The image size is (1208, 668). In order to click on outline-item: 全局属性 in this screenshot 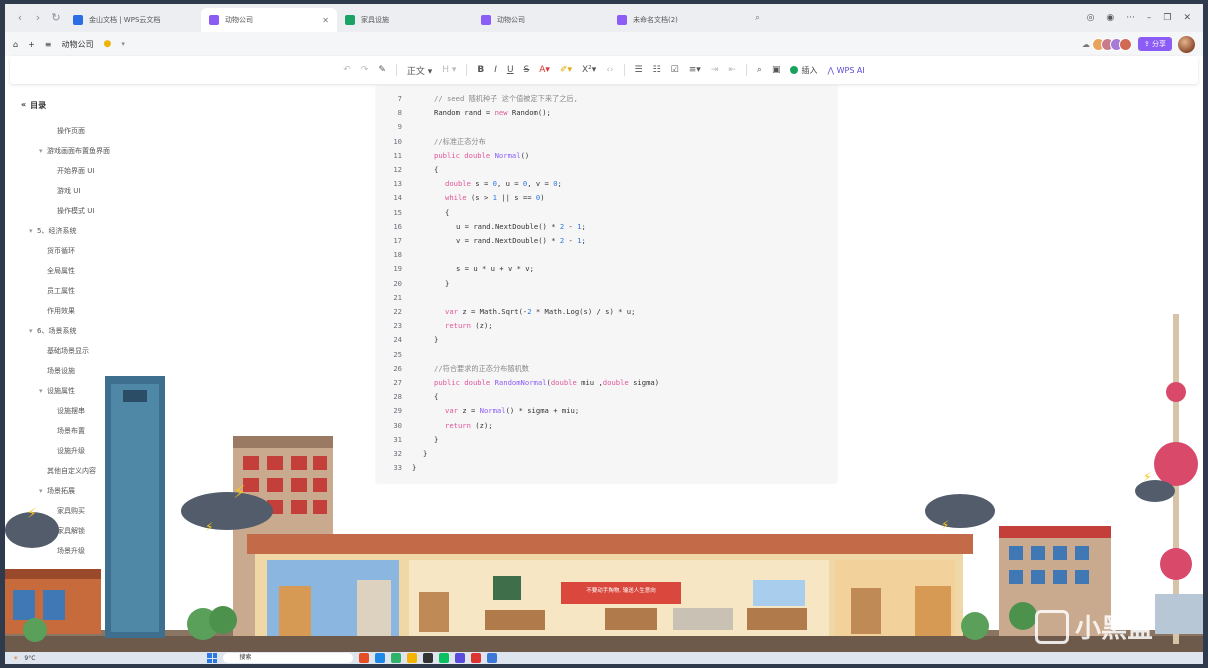, I will do `click(121, 271)`.